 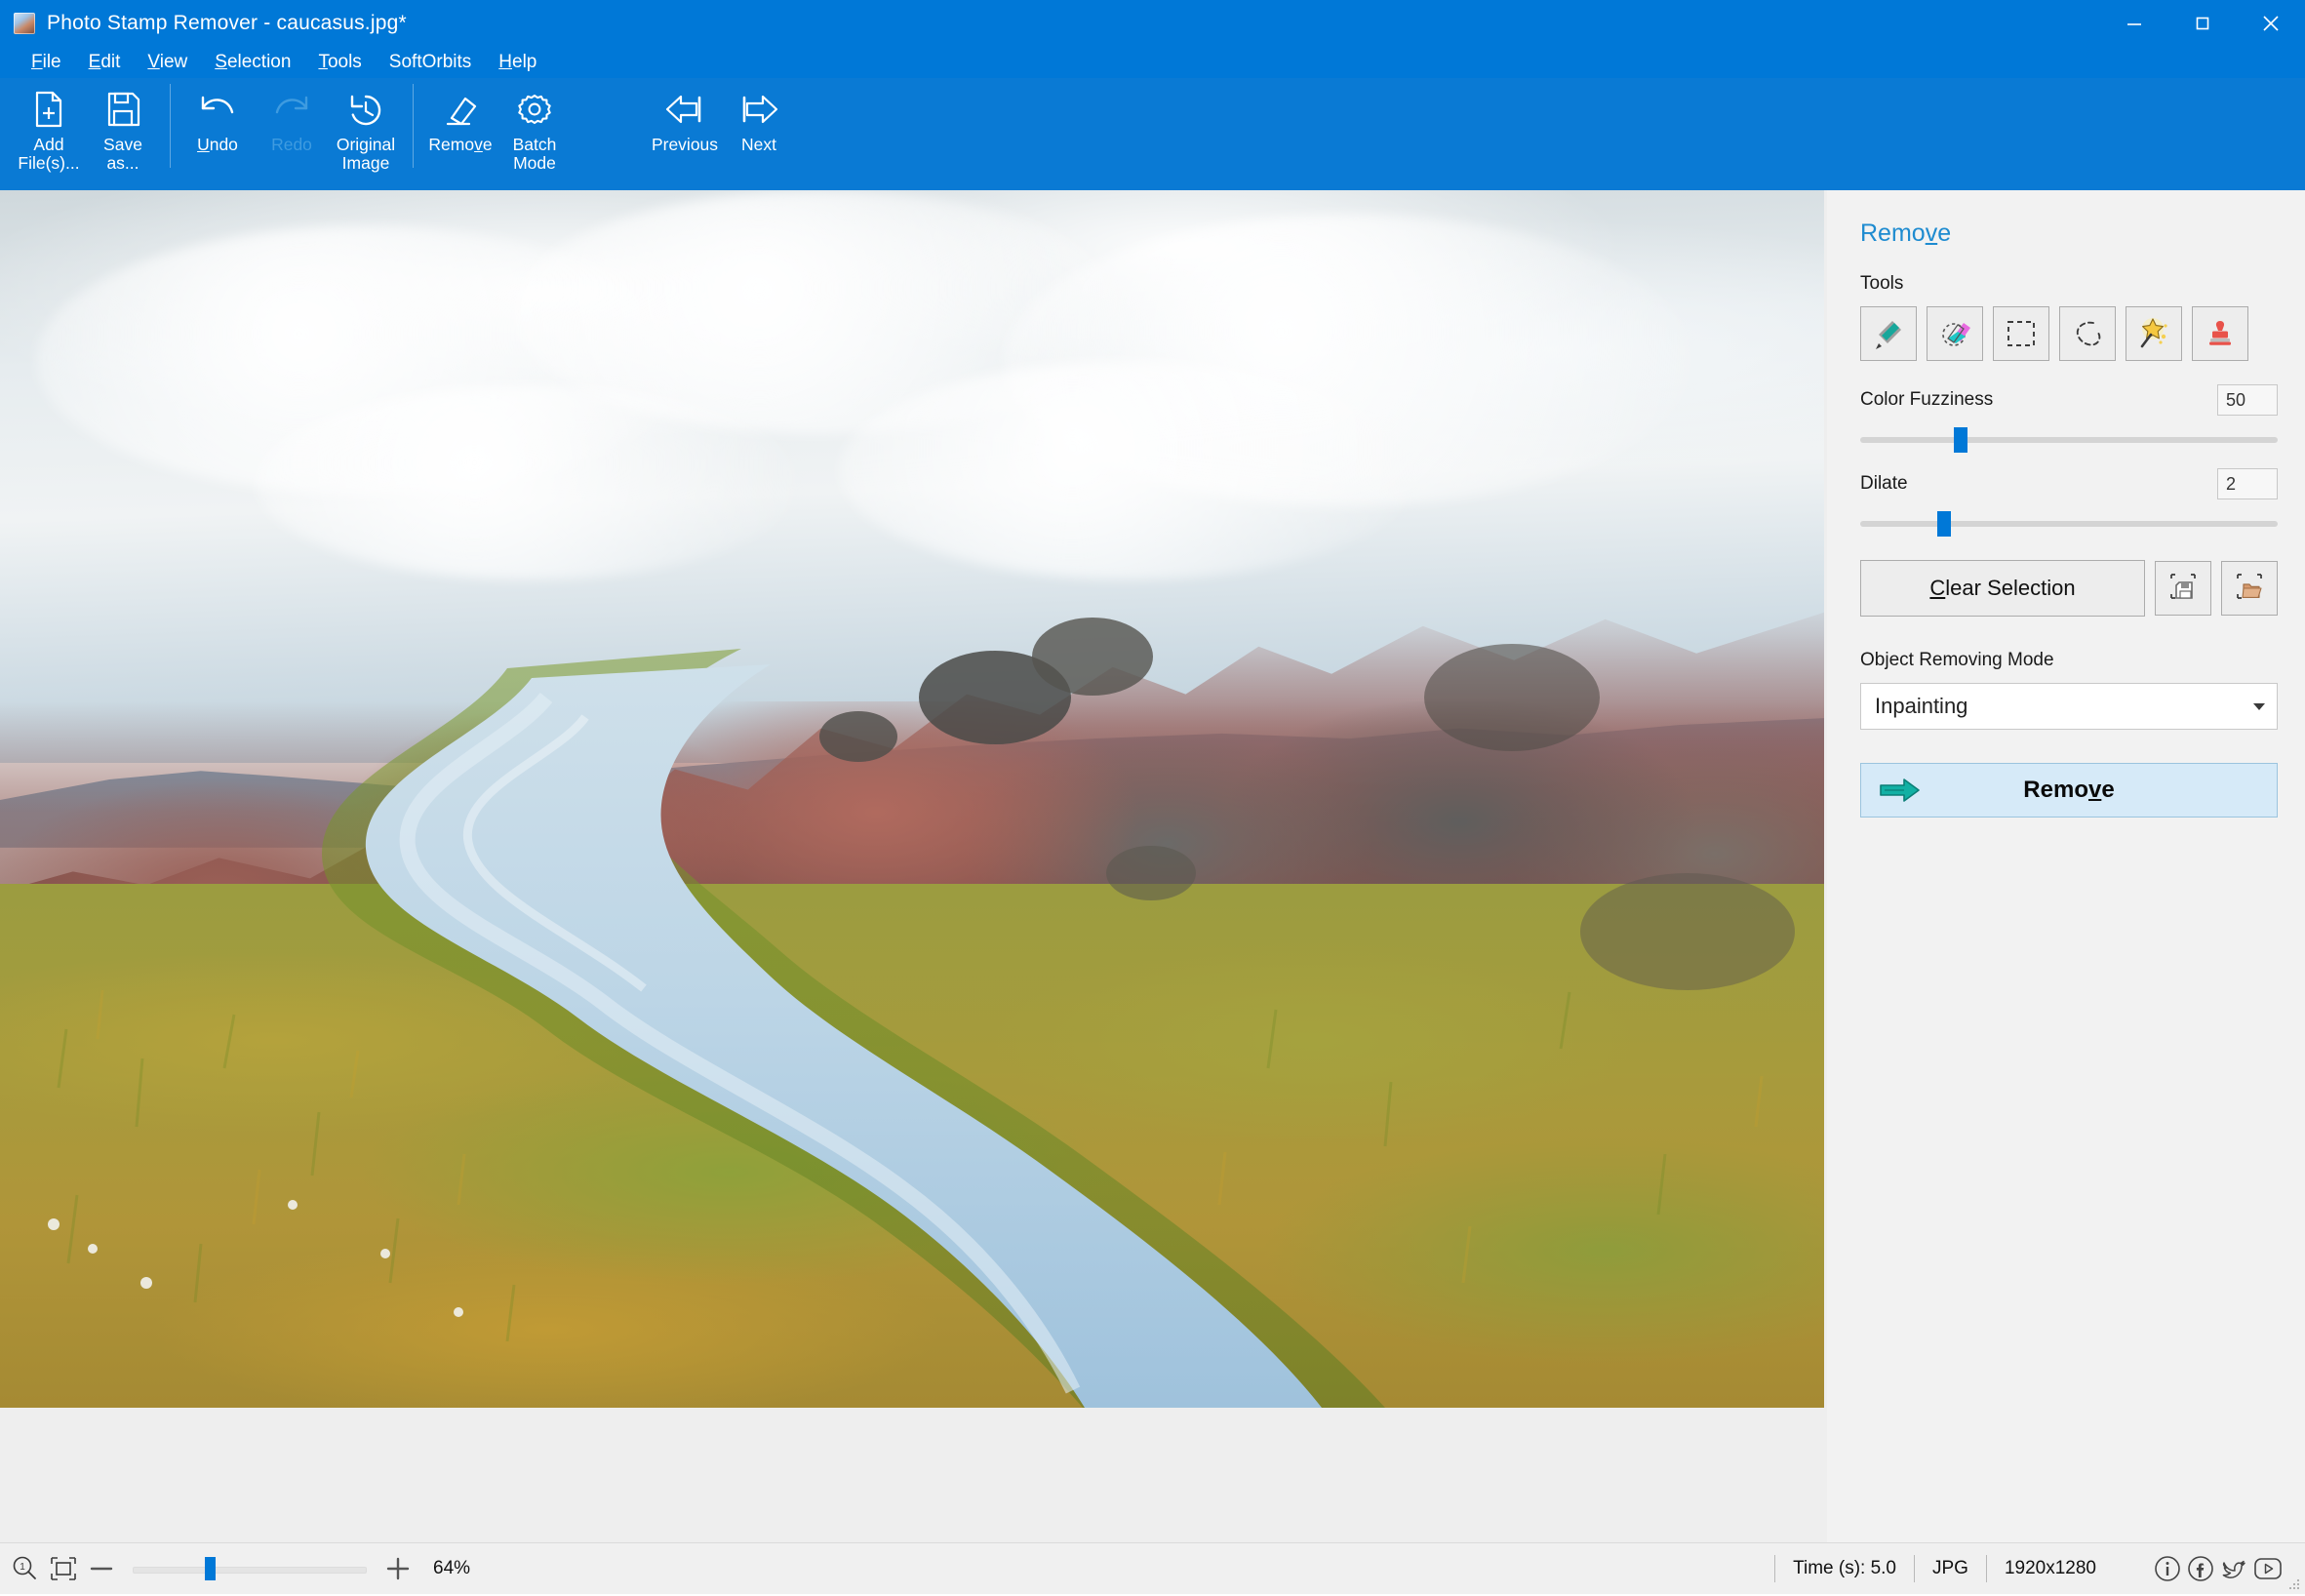 I want to click on load-selection-icon, so click(x=2250, y=589).